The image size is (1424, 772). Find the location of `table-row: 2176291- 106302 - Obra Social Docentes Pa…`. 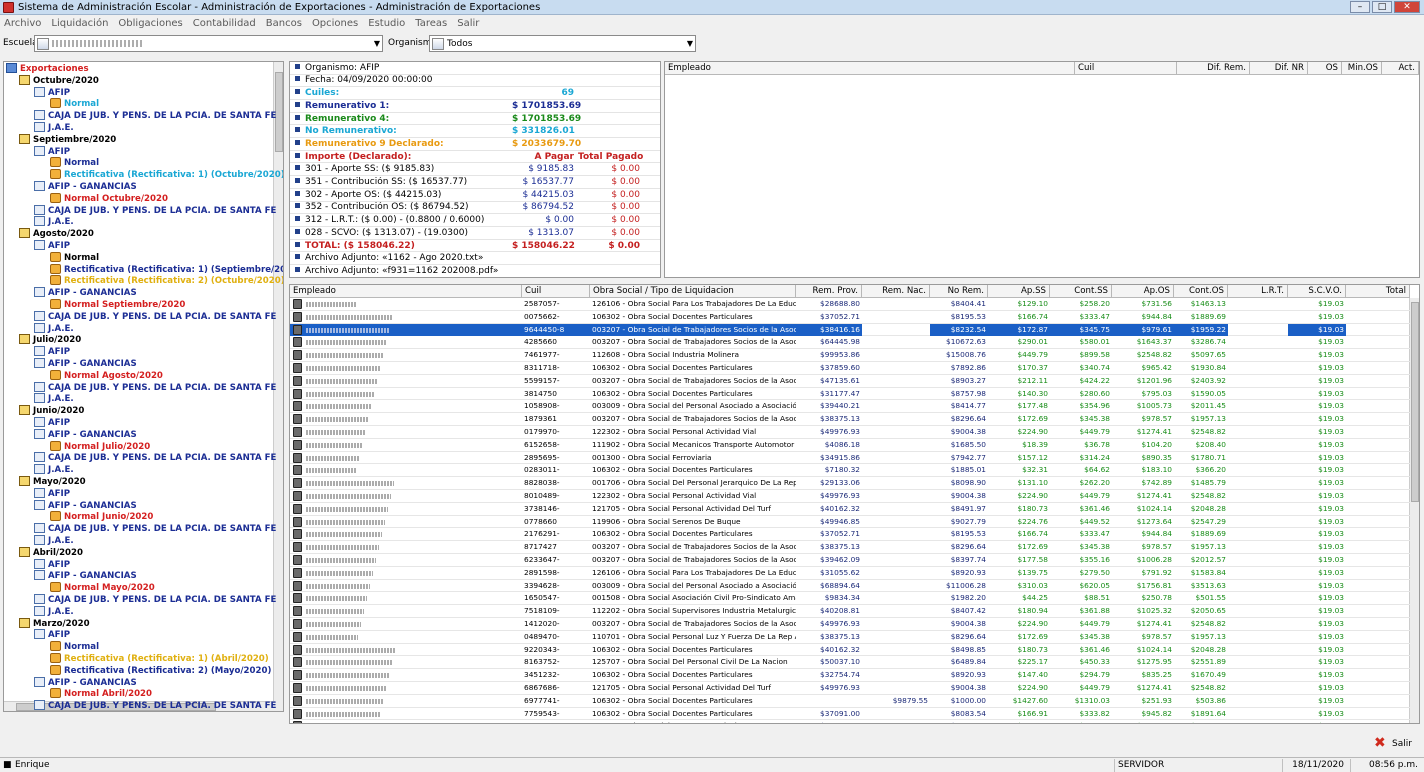

table-row: 2176291- 106302 - Obra Social Docentes Pa… is located at coordinates (850, 535).